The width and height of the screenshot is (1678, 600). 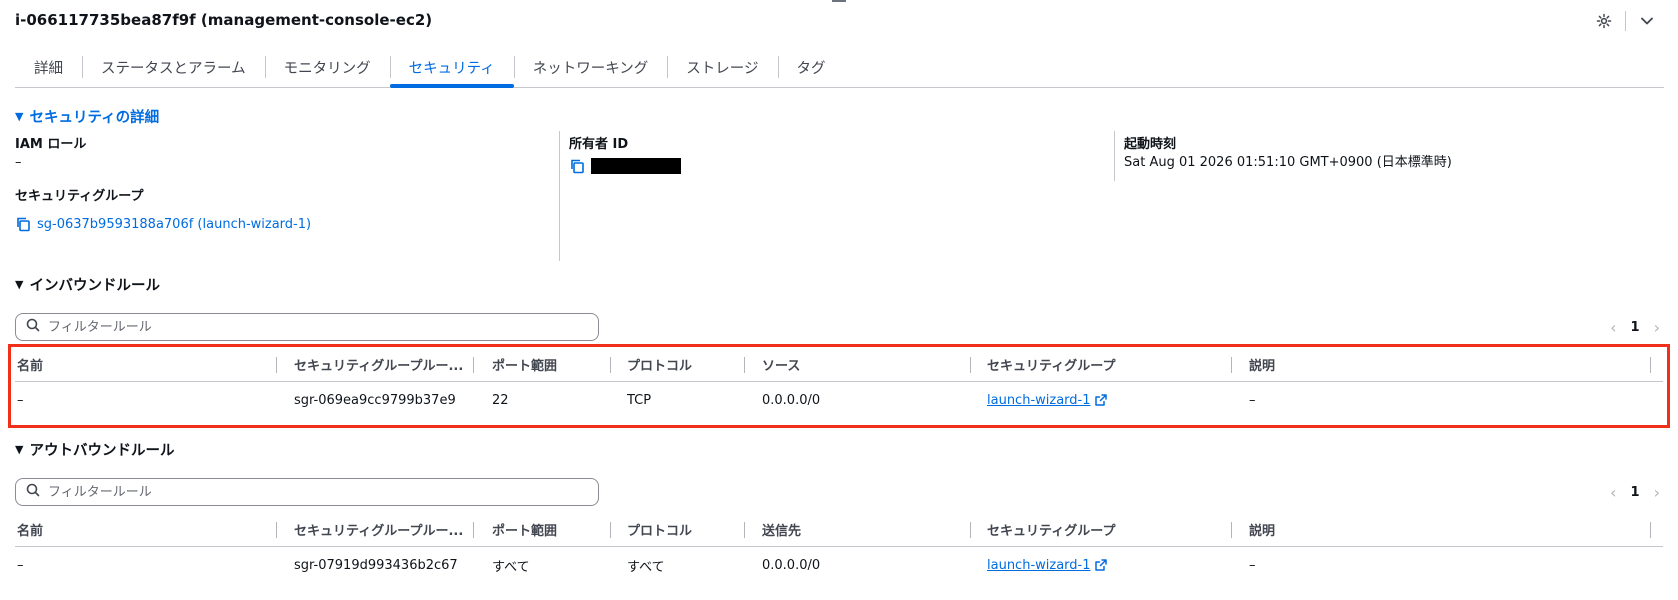 What do you see at coordinates (839, 1) in the screenshot?
I see `top-edge-mark` at bounding box center [839, 1].